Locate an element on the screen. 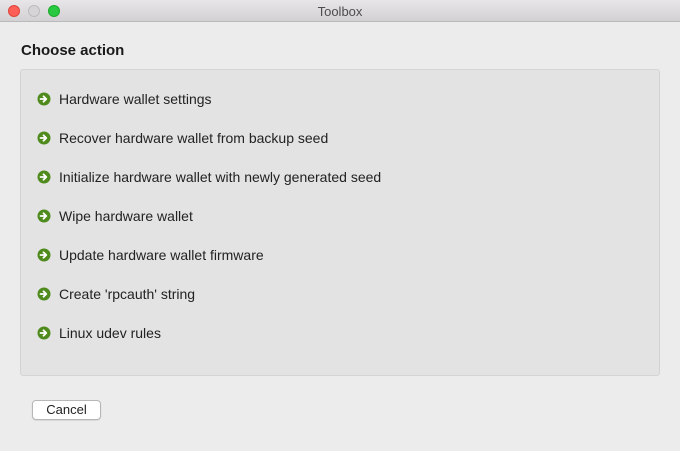 This screenshot has width=680, height=451. action-wipe-wallet: Wipe hardware wallet is located at coordinates (115, 216).